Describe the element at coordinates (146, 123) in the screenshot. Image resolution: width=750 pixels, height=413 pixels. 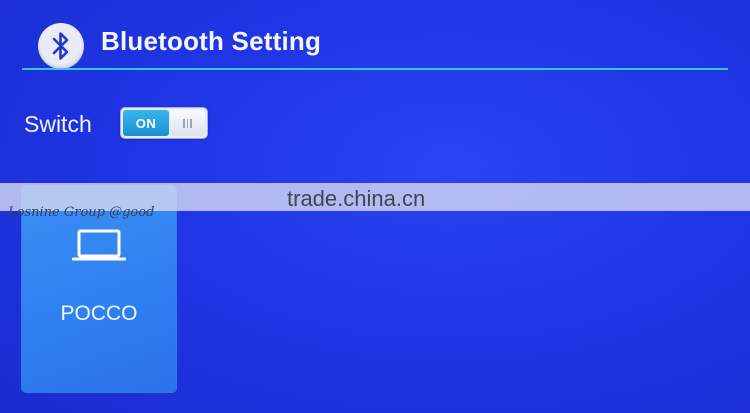
I see `toggle-state-label: ON` at that location.